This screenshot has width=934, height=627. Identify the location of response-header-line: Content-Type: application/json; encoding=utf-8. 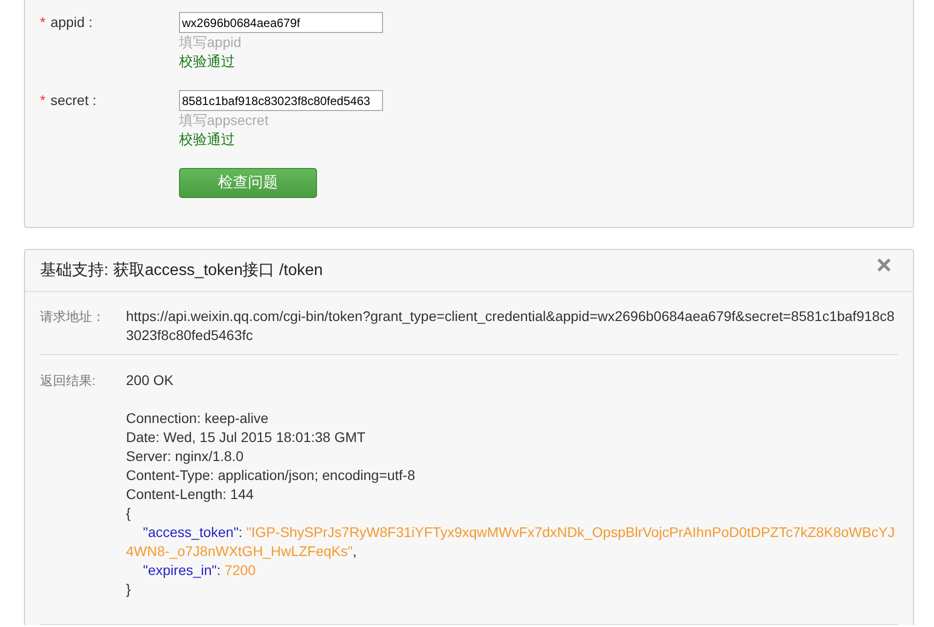
(271, 475).